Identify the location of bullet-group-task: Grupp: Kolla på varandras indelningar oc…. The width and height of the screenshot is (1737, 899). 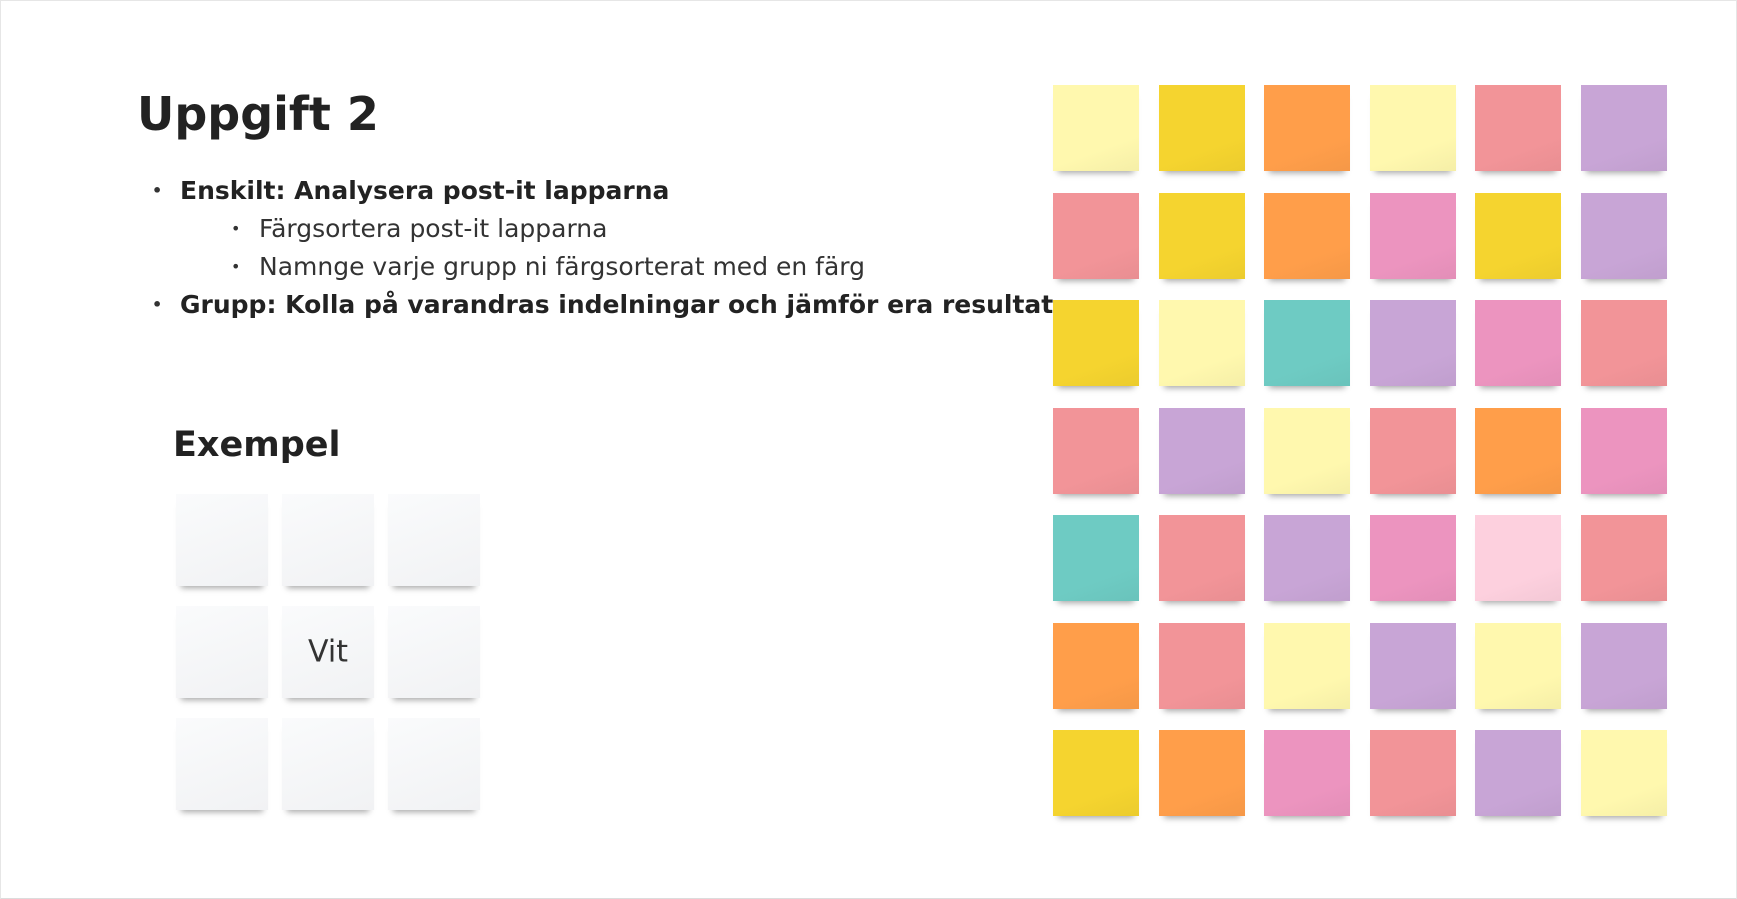
(601, 305).